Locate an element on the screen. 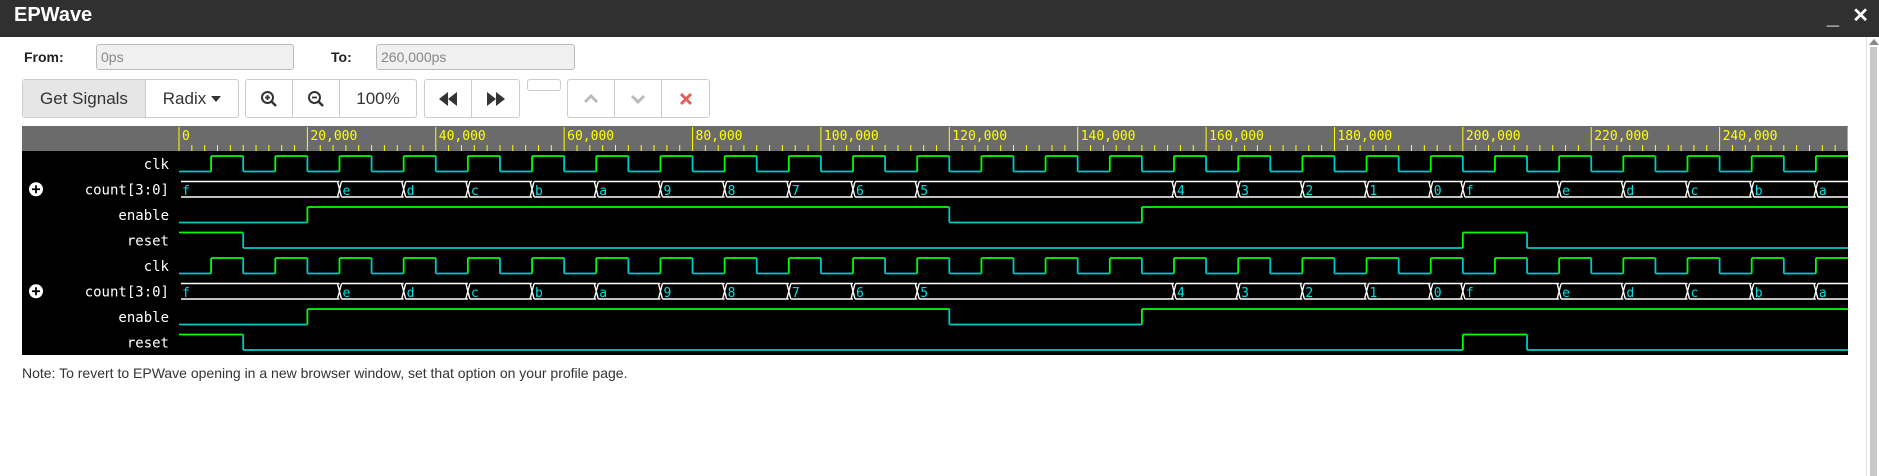  zoom-button-group: 100% is located at coordinates (331, 98).